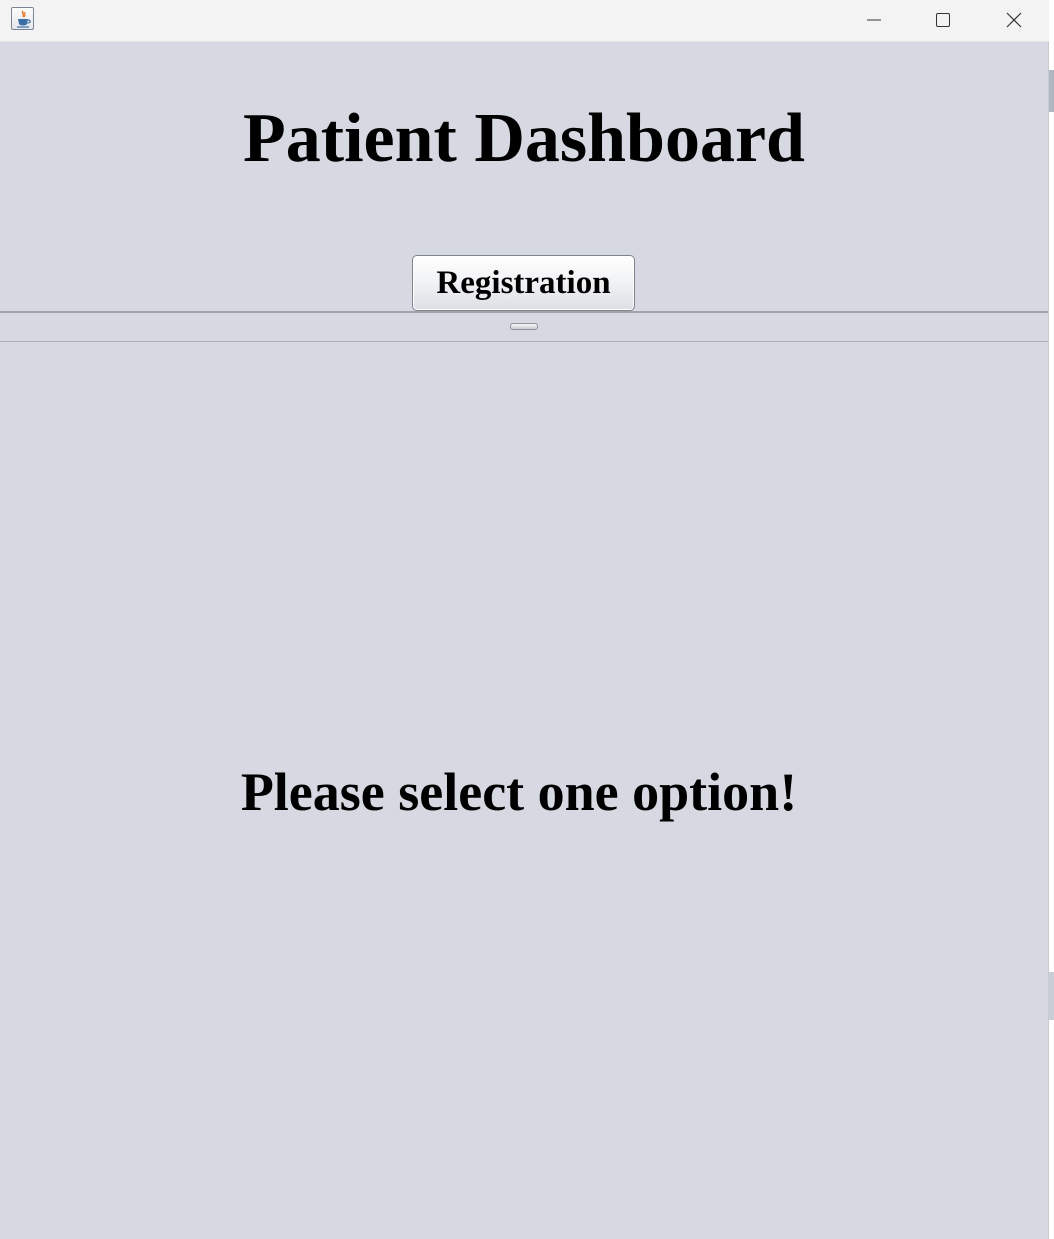  I want to click on page-title: Patient Dashboard, so click(524, 138).